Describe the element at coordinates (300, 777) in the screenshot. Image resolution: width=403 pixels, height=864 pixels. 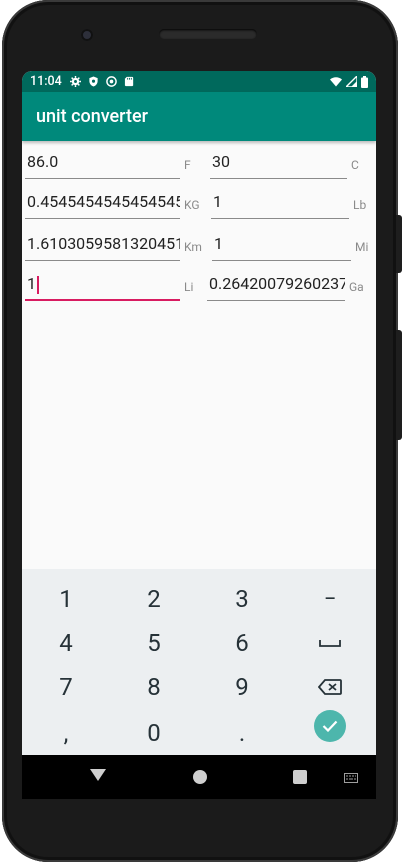
I see `recent-apps-icon` at that location.